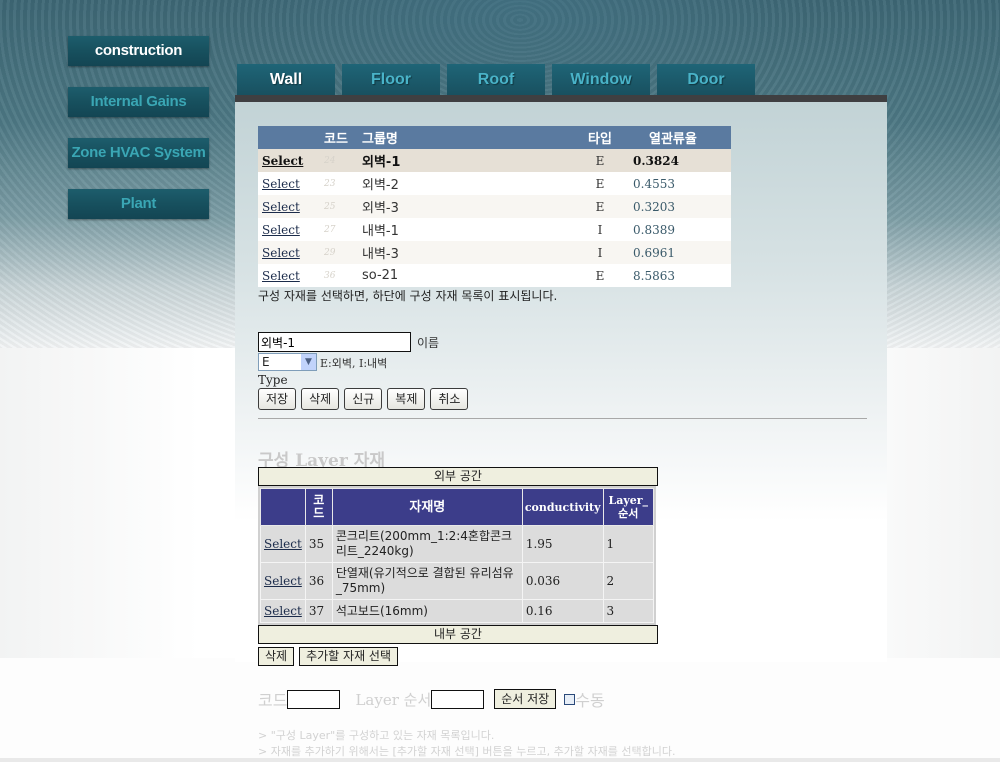  Describe the element at coordinates (562, 581) in the screenshot. I see `conductivity-cell: 0.036` at that location.